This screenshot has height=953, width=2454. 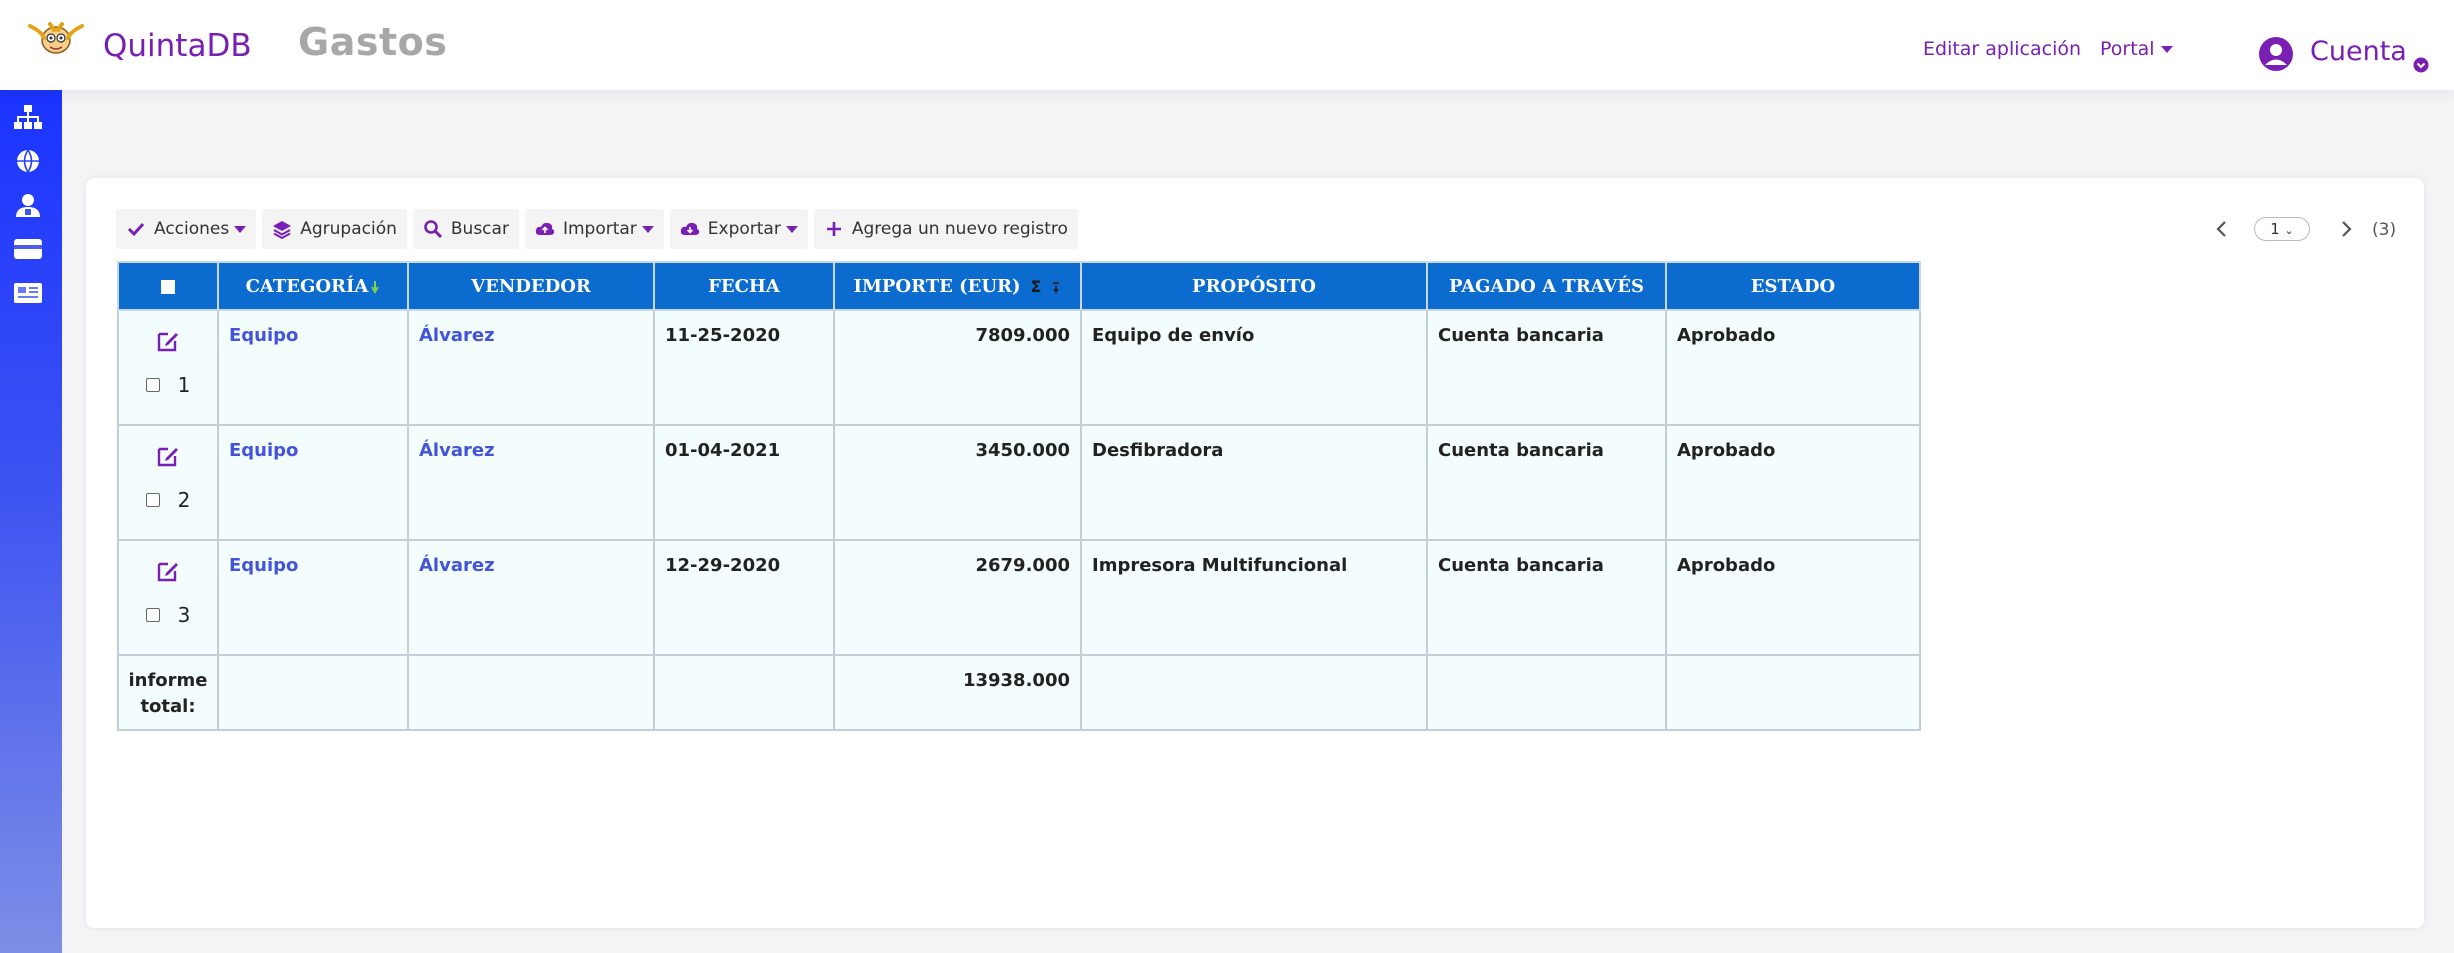 I want to click on users-icon, so click(x=28, y=205).